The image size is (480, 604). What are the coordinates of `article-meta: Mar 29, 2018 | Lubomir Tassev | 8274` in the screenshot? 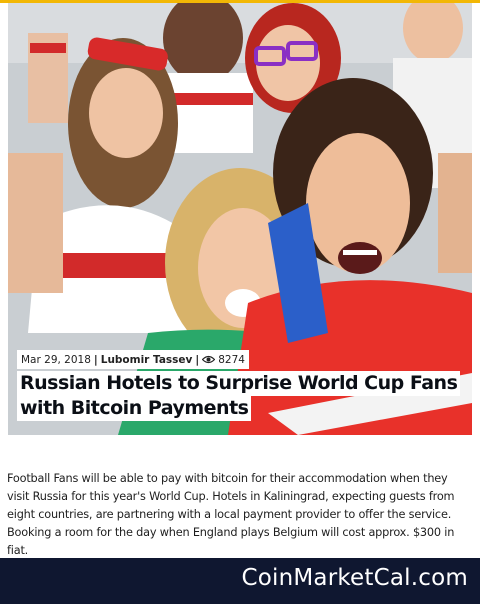 It's located at (133, 359).